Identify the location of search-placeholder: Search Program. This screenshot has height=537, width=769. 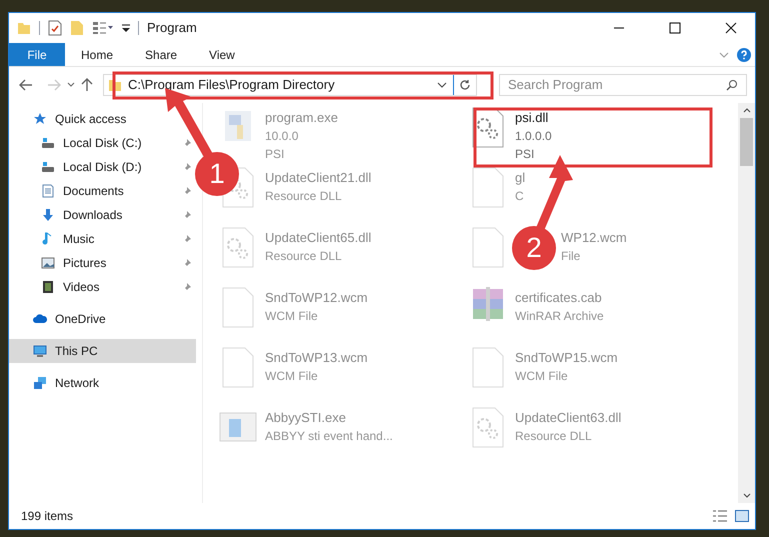
(556, 85).